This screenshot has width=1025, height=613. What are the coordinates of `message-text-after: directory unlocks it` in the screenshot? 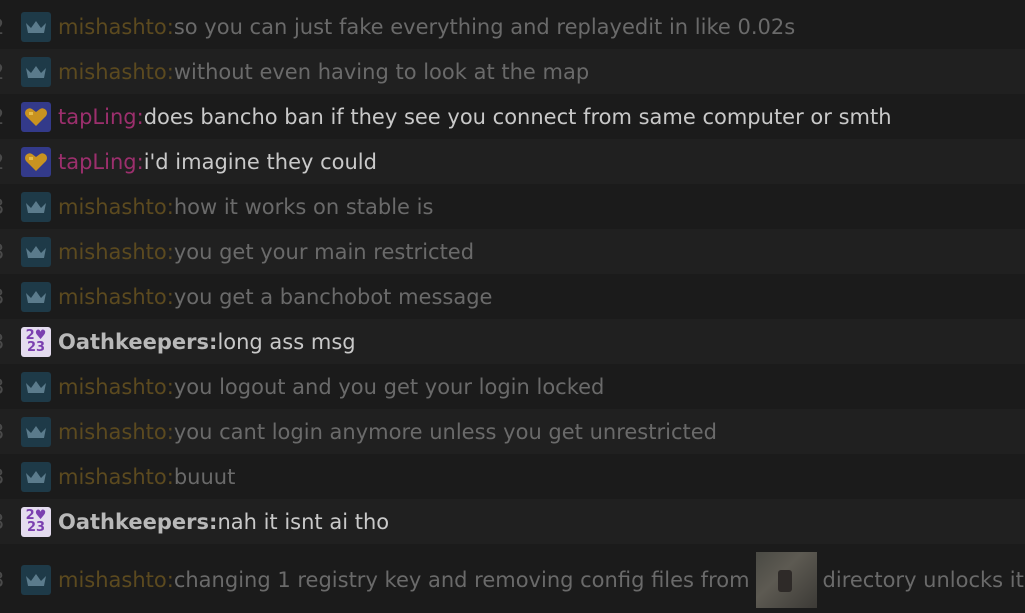 It's located at (923, 579).